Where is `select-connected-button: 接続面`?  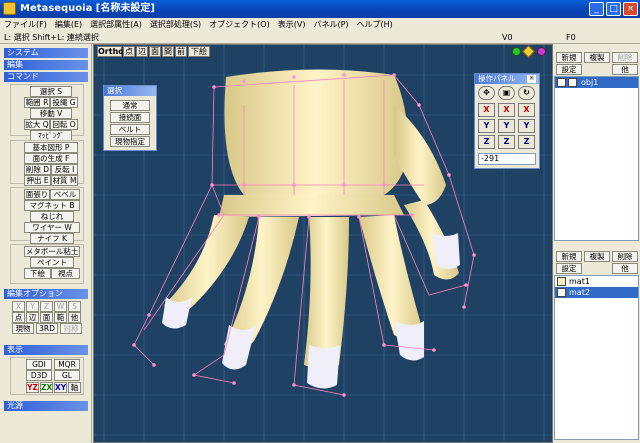 select-connected-button: 接続面 is located at coordinates (130, 117).